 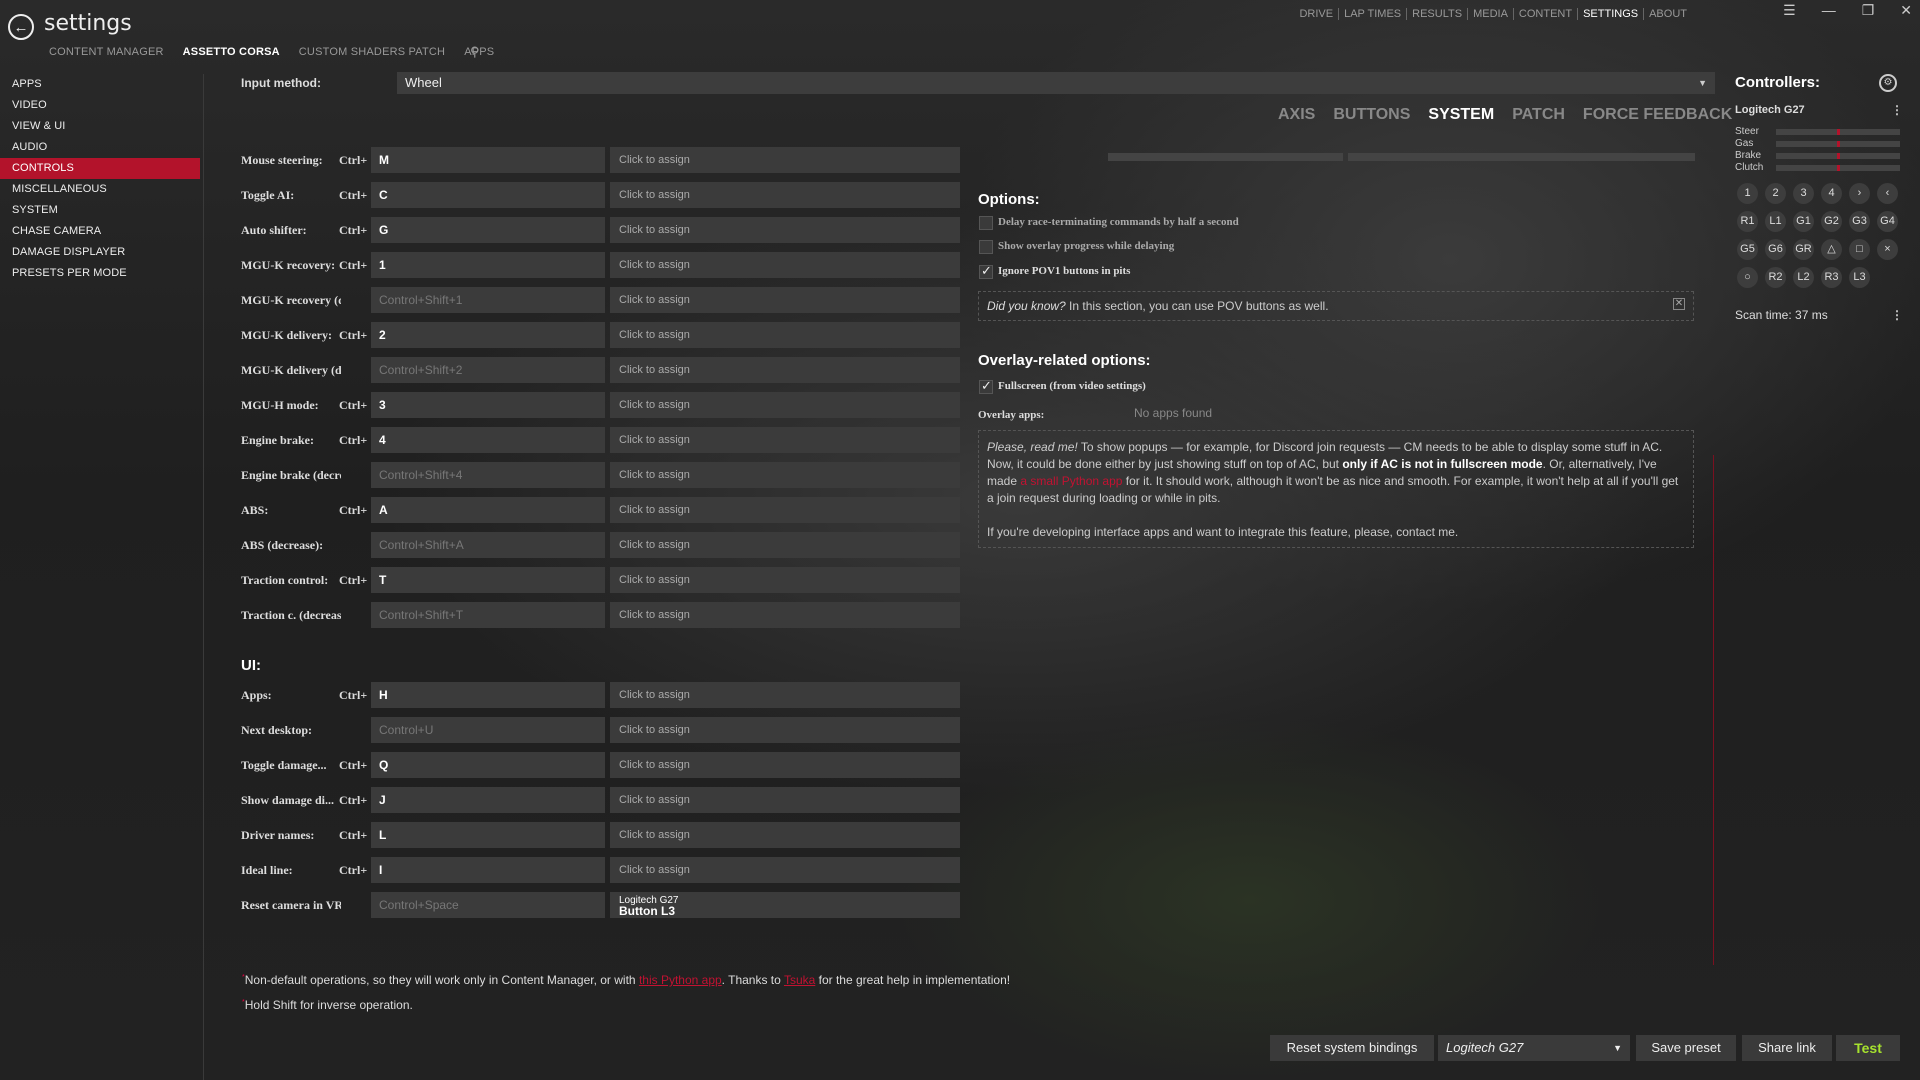 I want to click on sidebar-item-system: SYSTEM, so click(x=100, y=210).